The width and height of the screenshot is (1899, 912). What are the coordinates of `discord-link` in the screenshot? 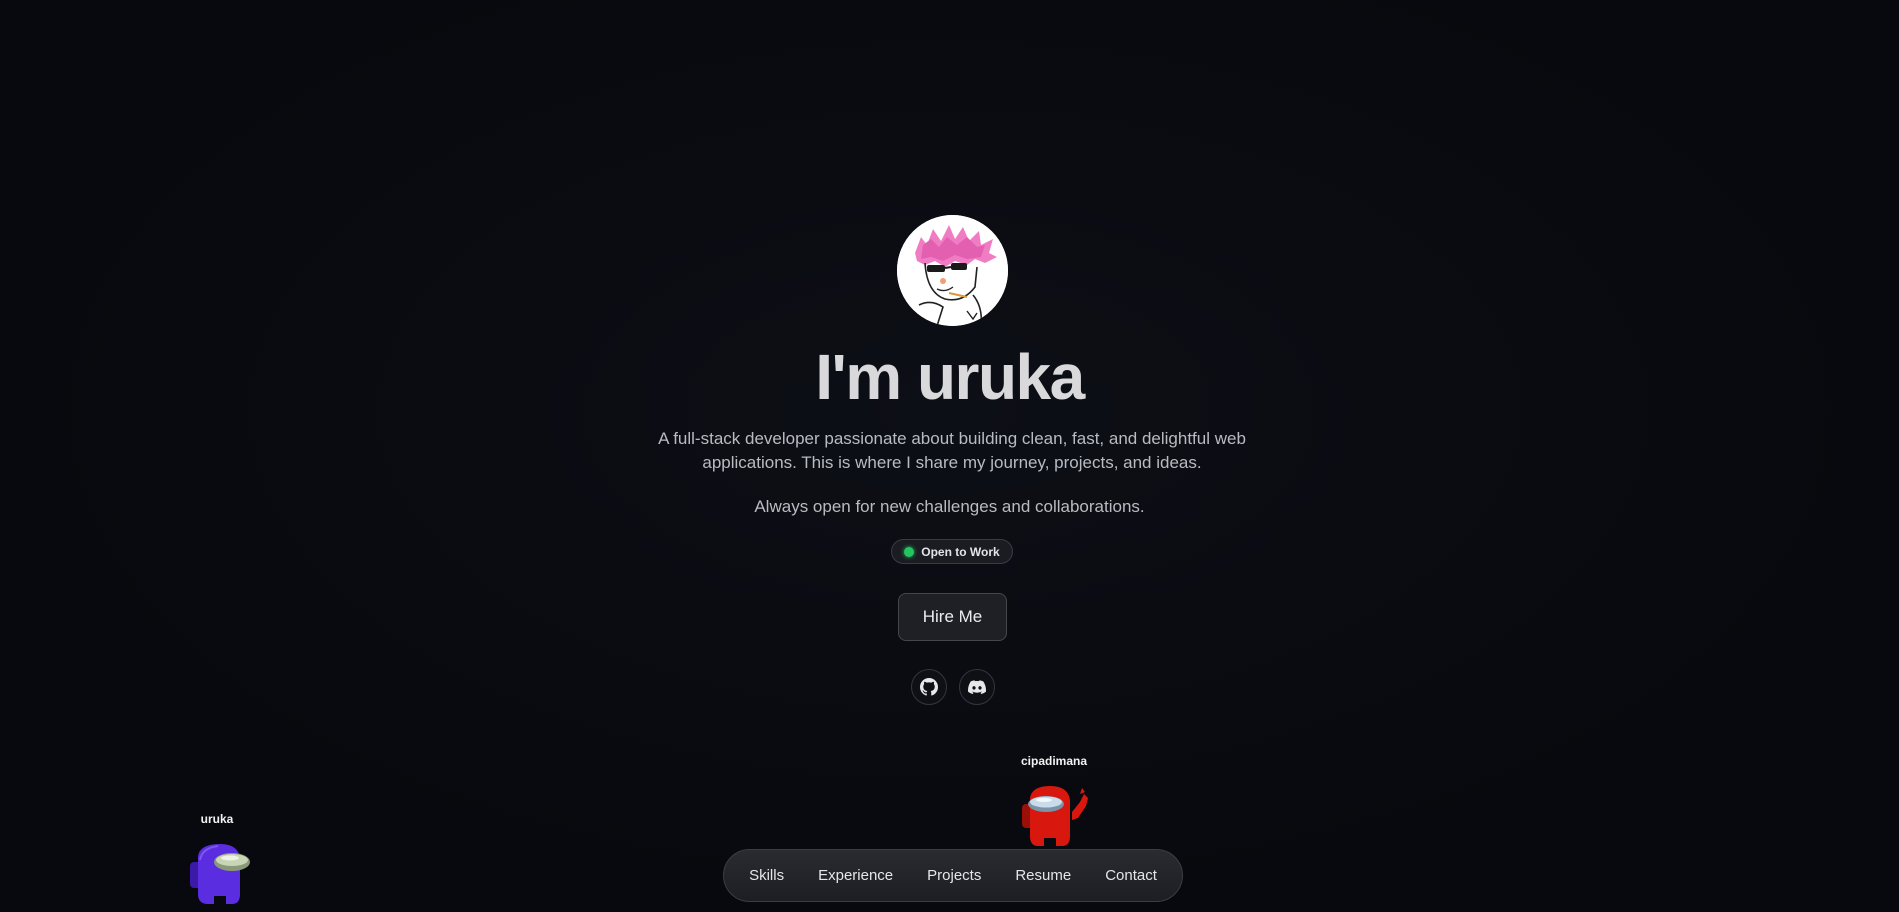 It's located at (977, 687).